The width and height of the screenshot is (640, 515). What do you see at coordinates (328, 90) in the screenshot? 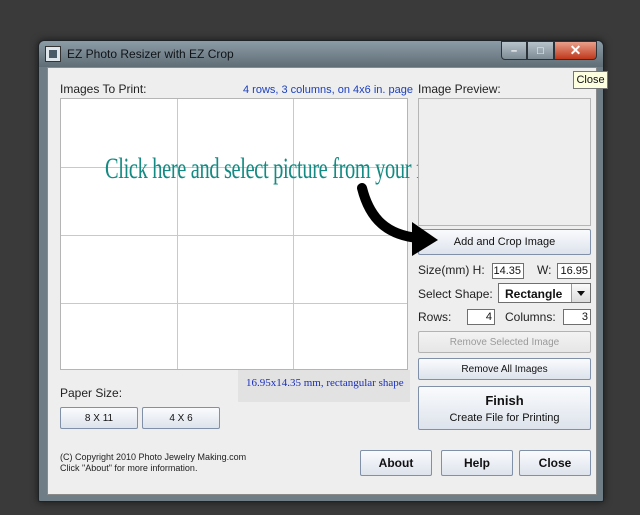
I see `grid-info-text: 4 rows, 3 columns, on 4x6 in. page` at bounding box center [328, 90].